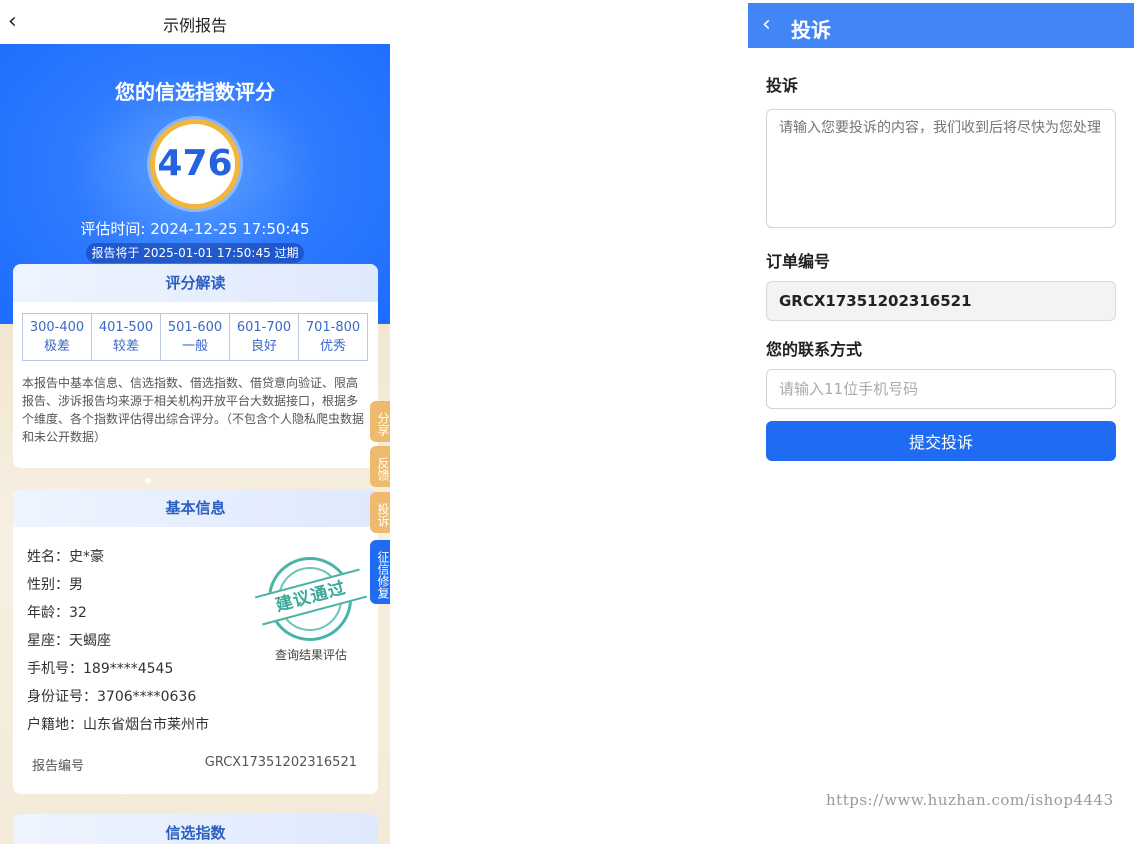 Image resolution: width=1139 pixels, height=844 pixels. I want to click on card-title: 信选指数, so click(195, 829).